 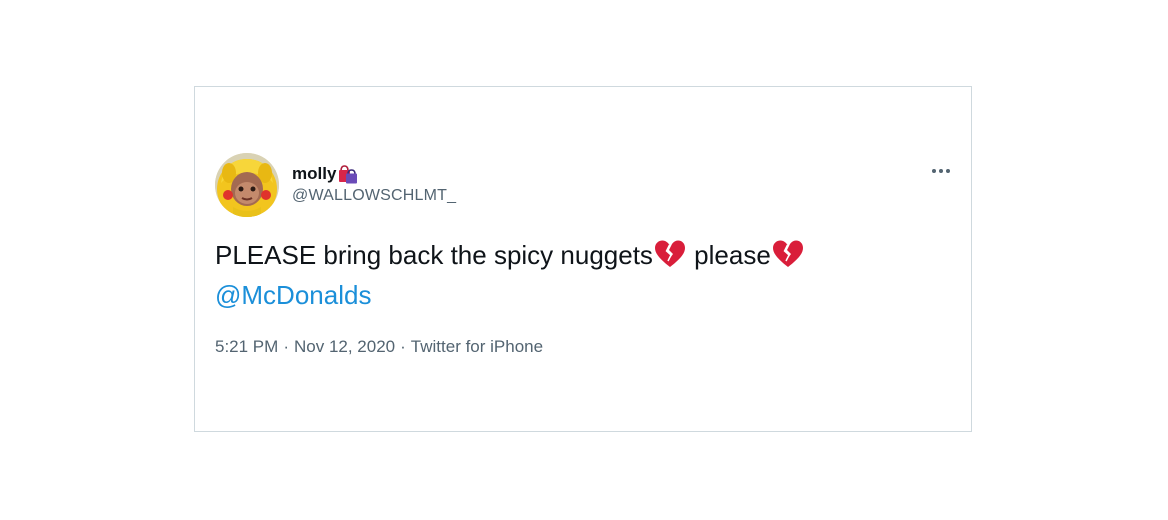 What do you see at coordinates (374, 174) in the screenshot?
I see `name-row: molly` at bounding box center [374, 174].